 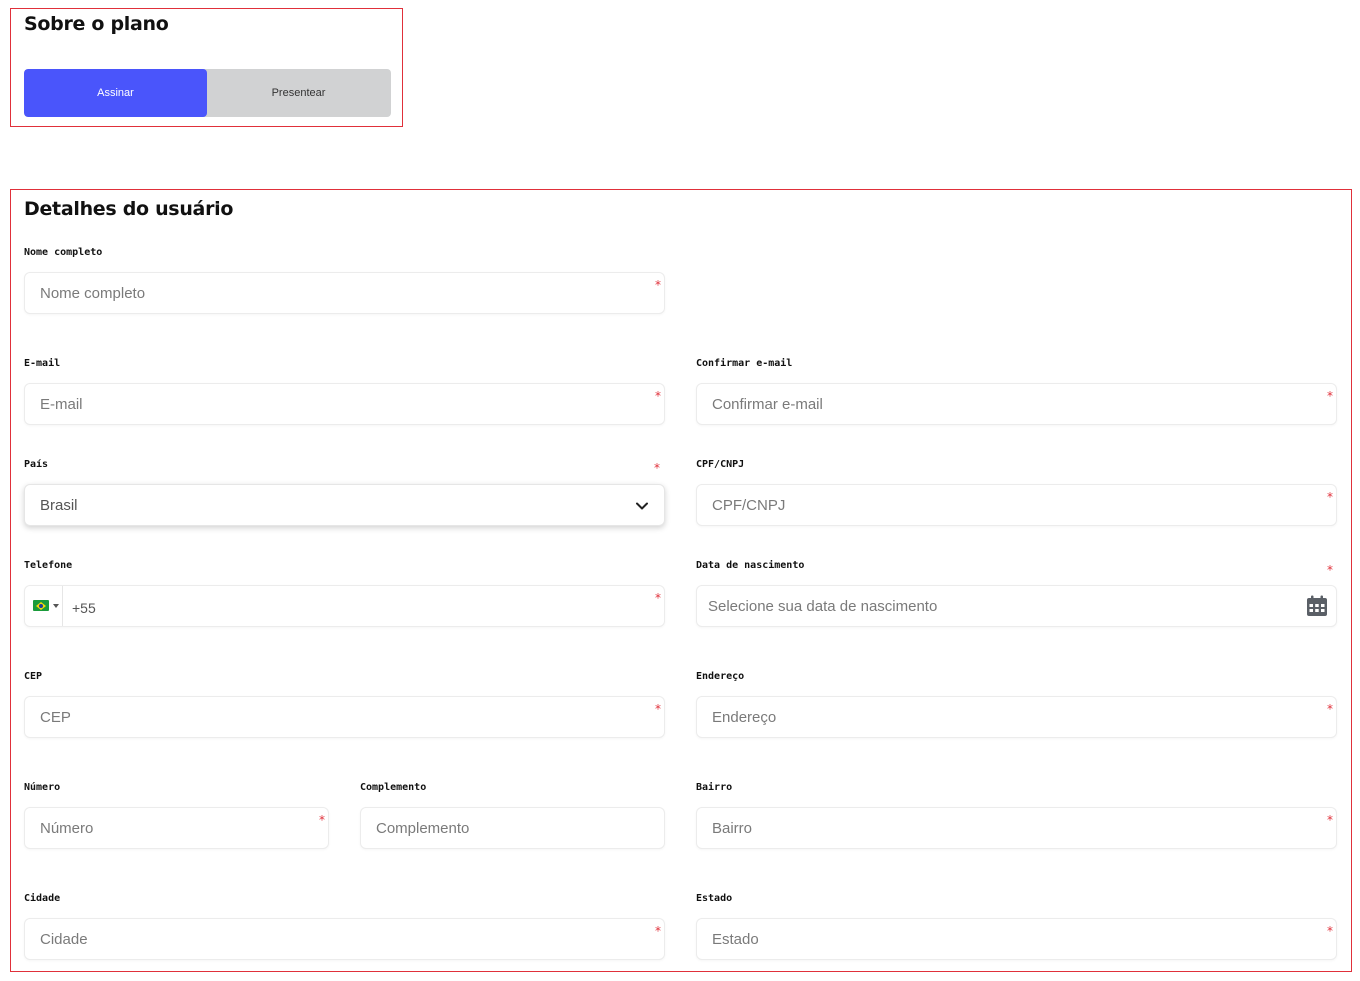 What do you see at coordinates (42, 787) in the screenshot?
I see `number-label: Número` at bounding box center [42, 787].